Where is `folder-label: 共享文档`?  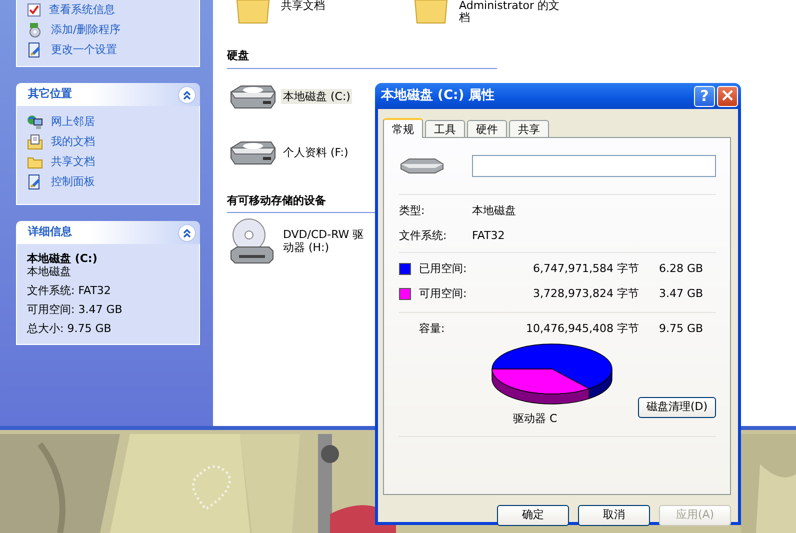
folder-label: 共享文档 is located at coordinates (321, 6).